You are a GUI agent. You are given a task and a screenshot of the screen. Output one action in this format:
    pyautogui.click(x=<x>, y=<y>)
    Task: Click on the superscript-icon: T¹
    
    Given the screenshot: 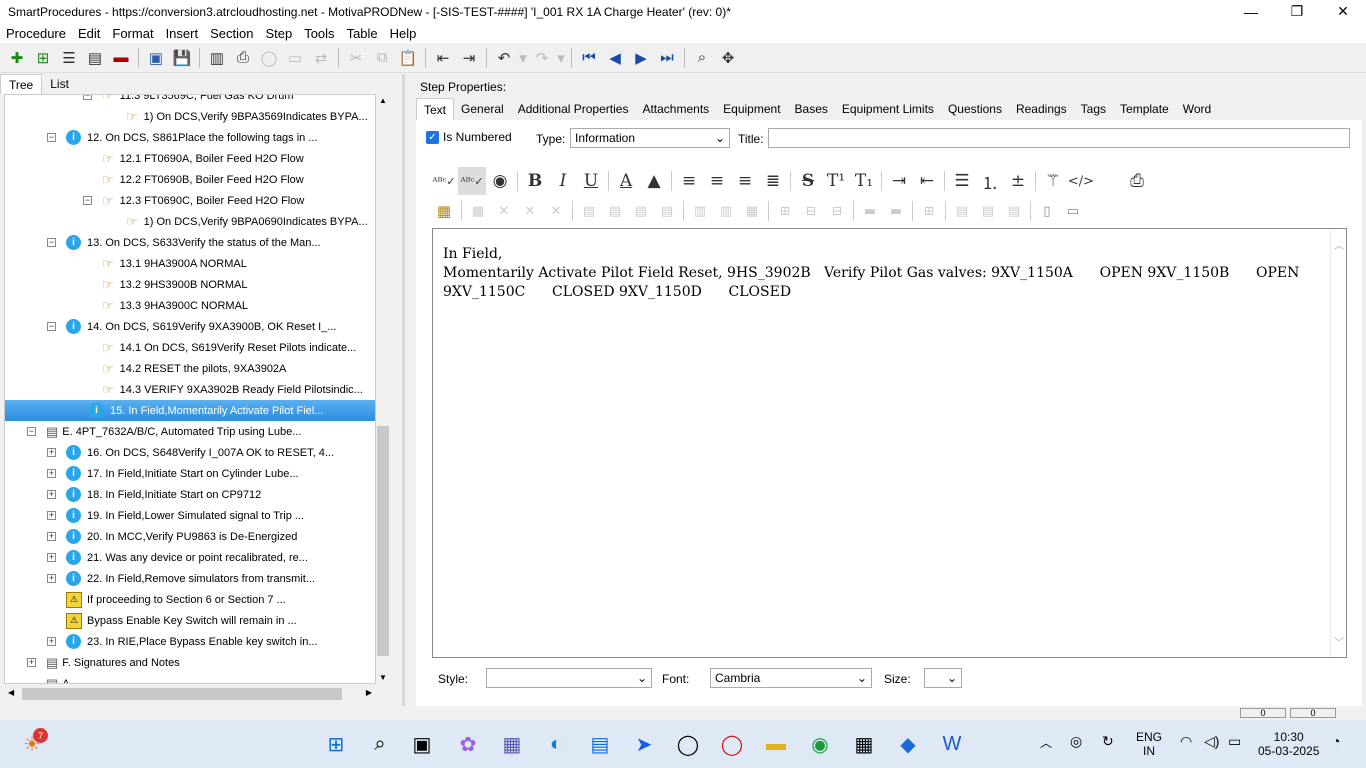 What is the action you would take?
    pyautogui.click(x=836, y=181)
    